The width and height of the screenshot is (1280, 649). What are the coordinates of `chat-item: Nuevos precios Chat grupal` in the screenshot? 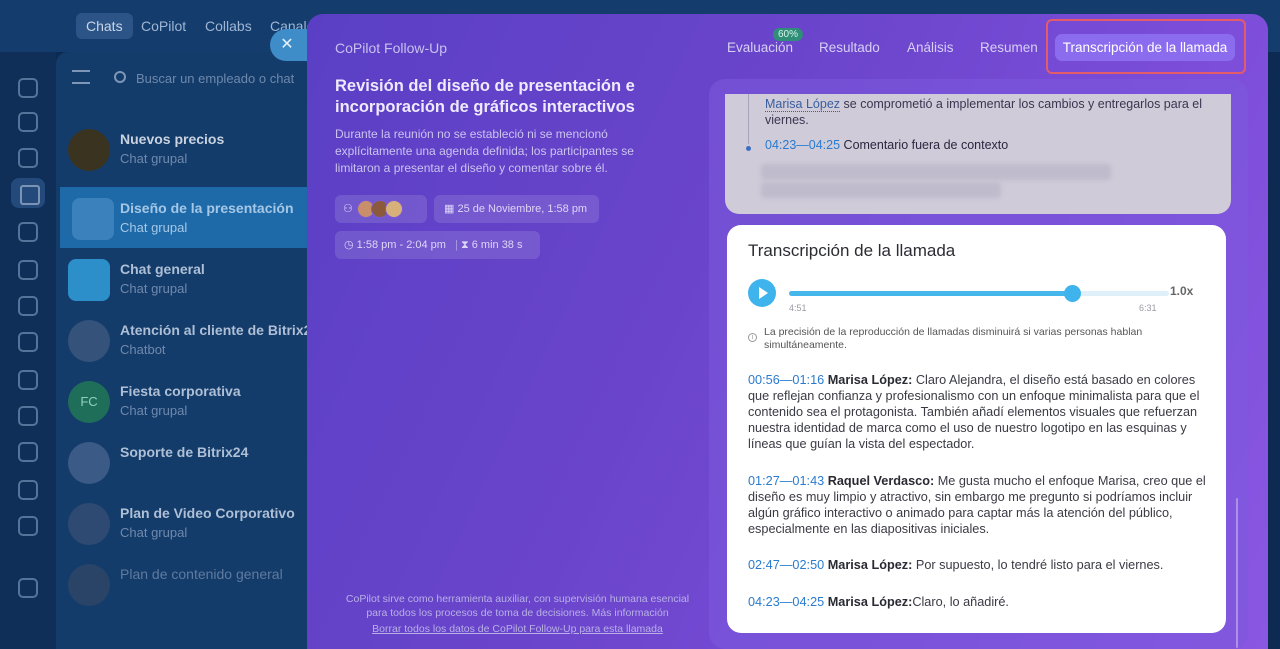 It's located at (191, 148).